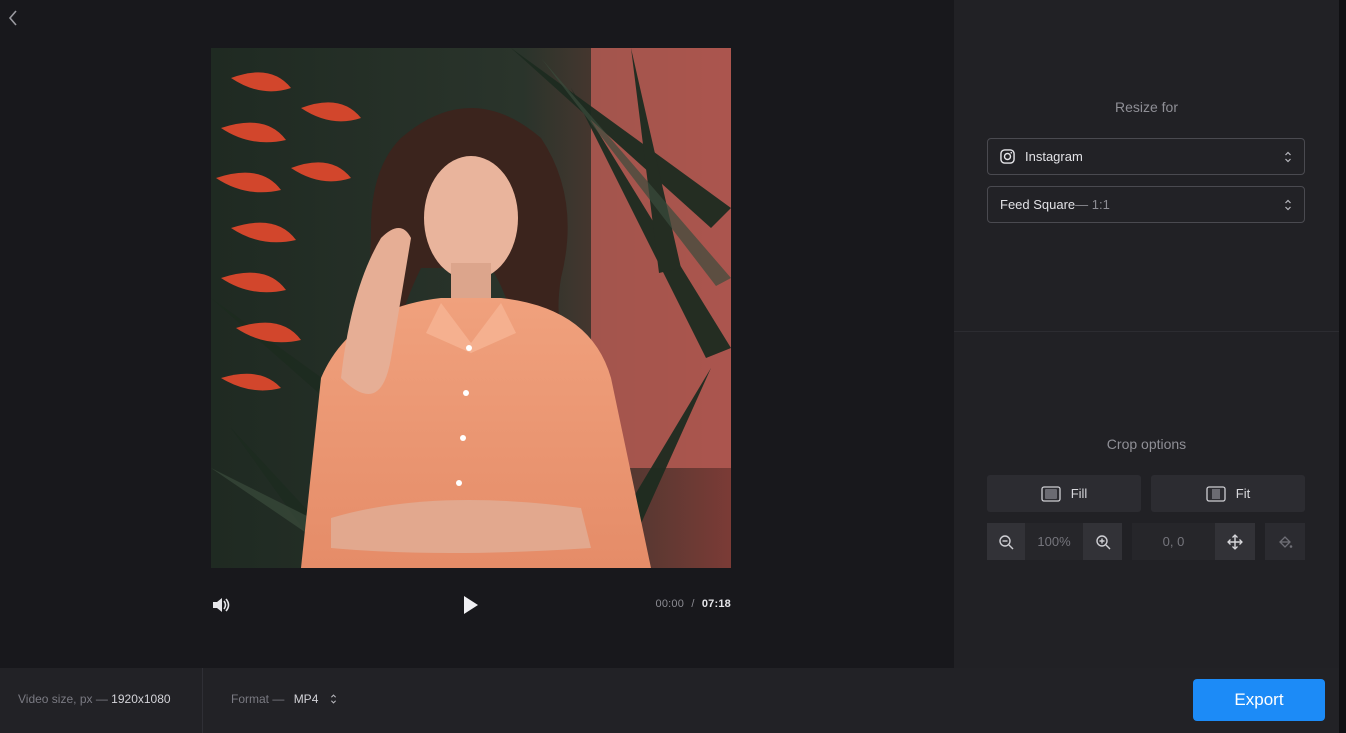  I want to click on instagram-icon, so click(1007, 156).